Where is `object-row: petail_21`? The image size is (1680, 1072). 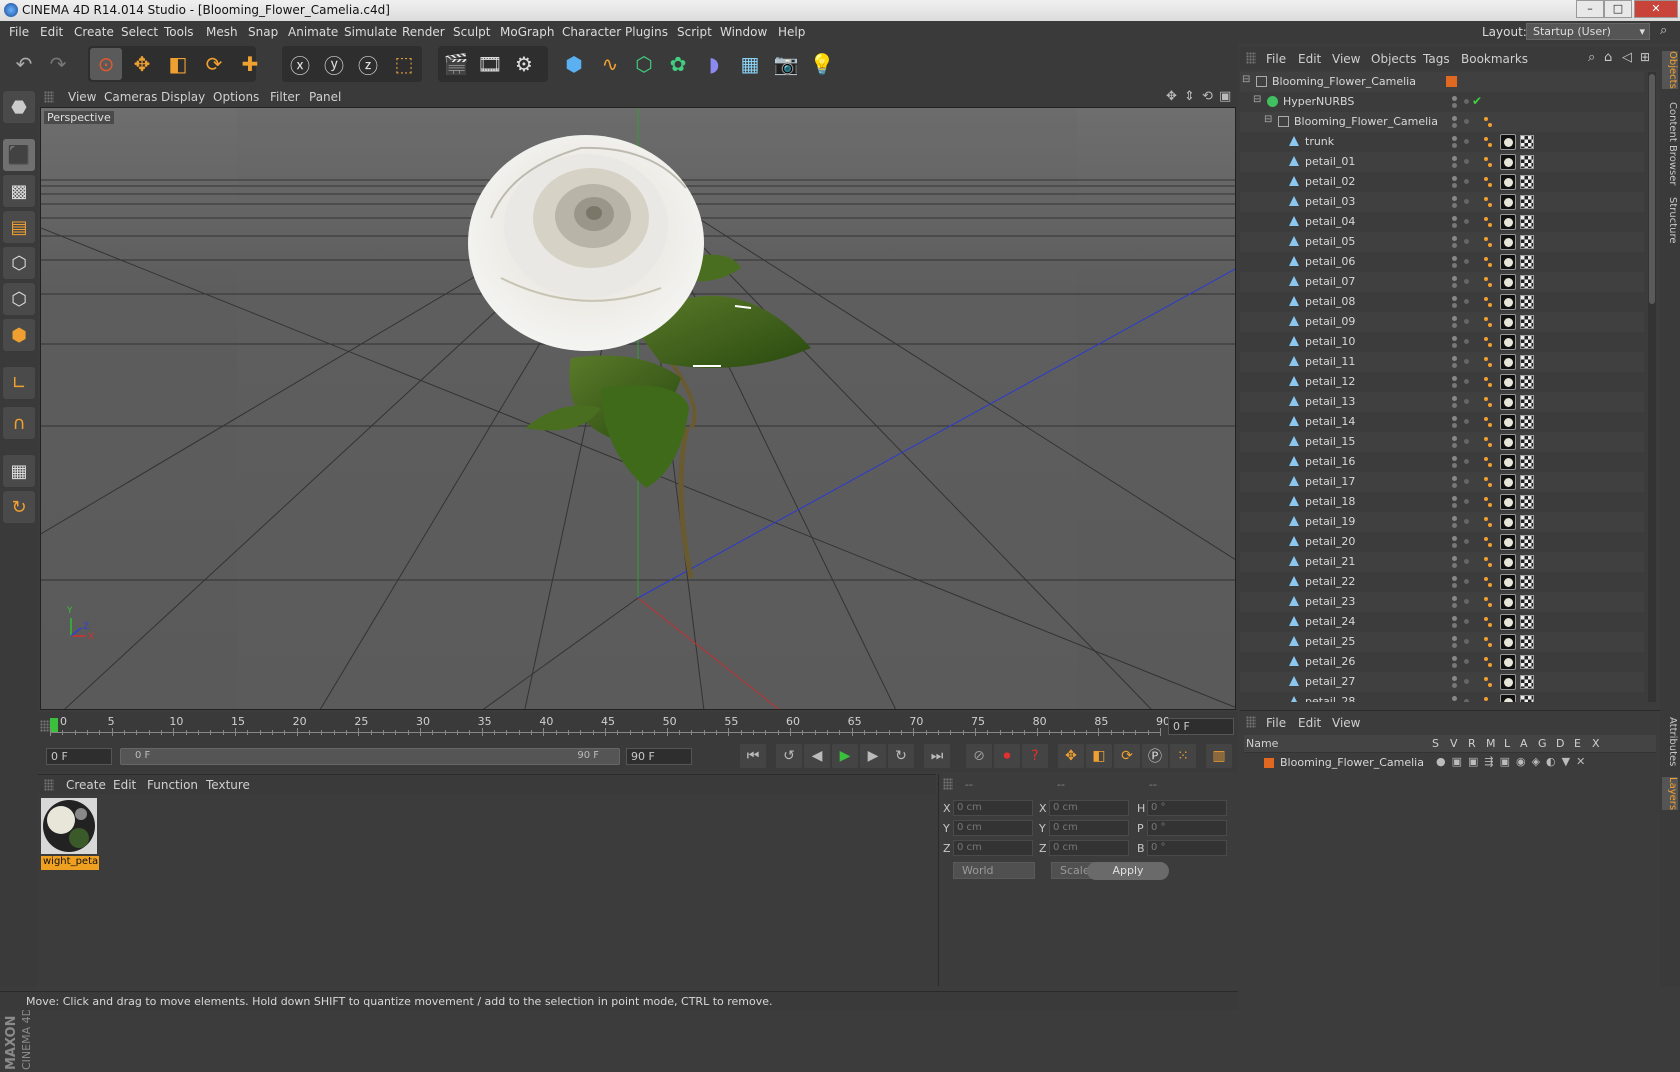
object-row: petail_21 is located at coordinates (1442, 562).